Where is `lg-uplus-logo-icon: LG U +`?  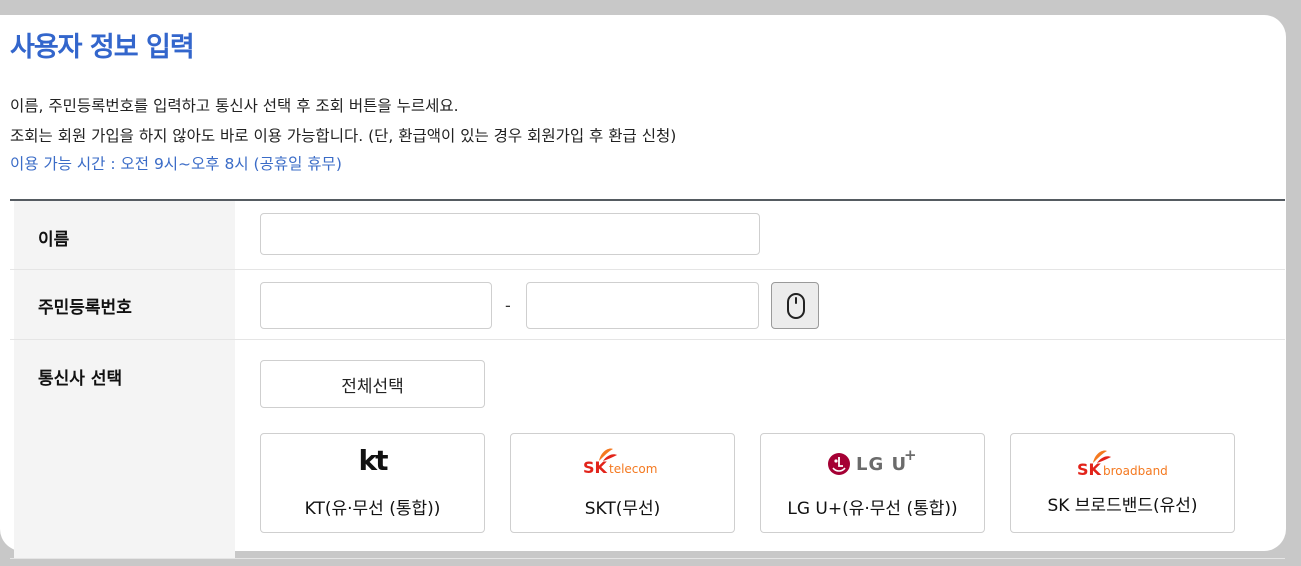
lg-uplus-logo-icon: LG U + is located at coordinates (872, 463).